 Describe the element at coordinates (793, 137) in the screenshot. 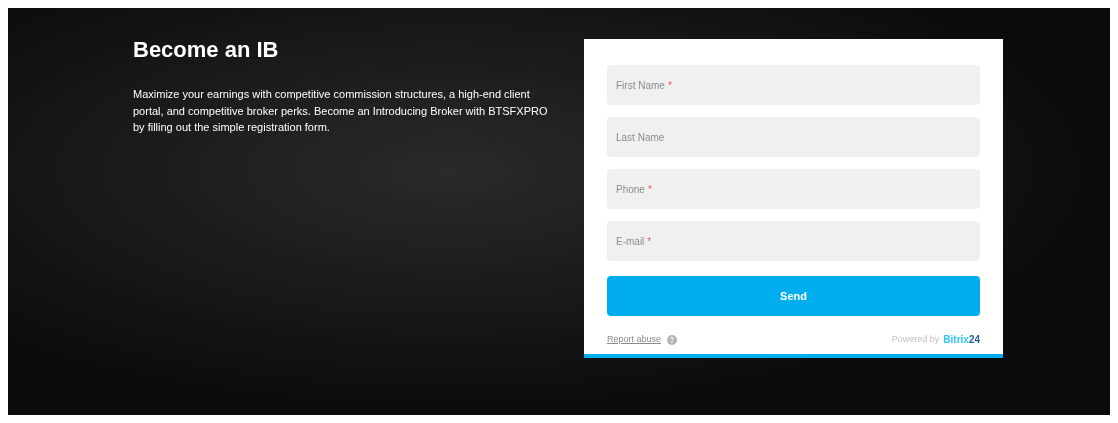

I see `input-field: Last Name` at that location.